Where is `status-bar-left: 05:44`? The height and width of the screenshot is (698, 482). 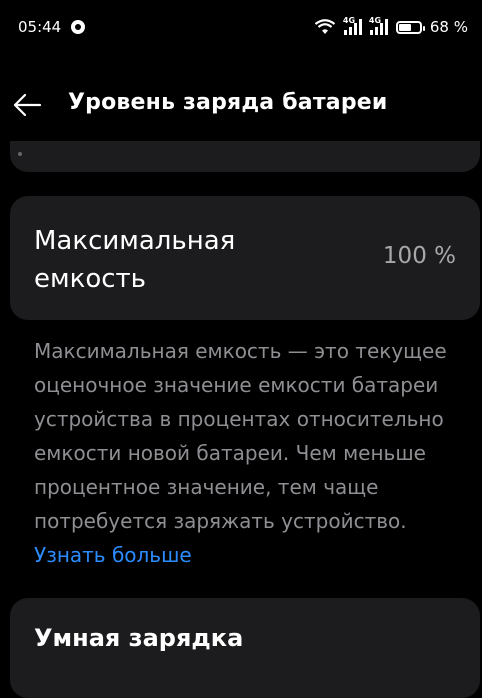
status-bar-left: 05:44 is located at coordinates (52, 27).